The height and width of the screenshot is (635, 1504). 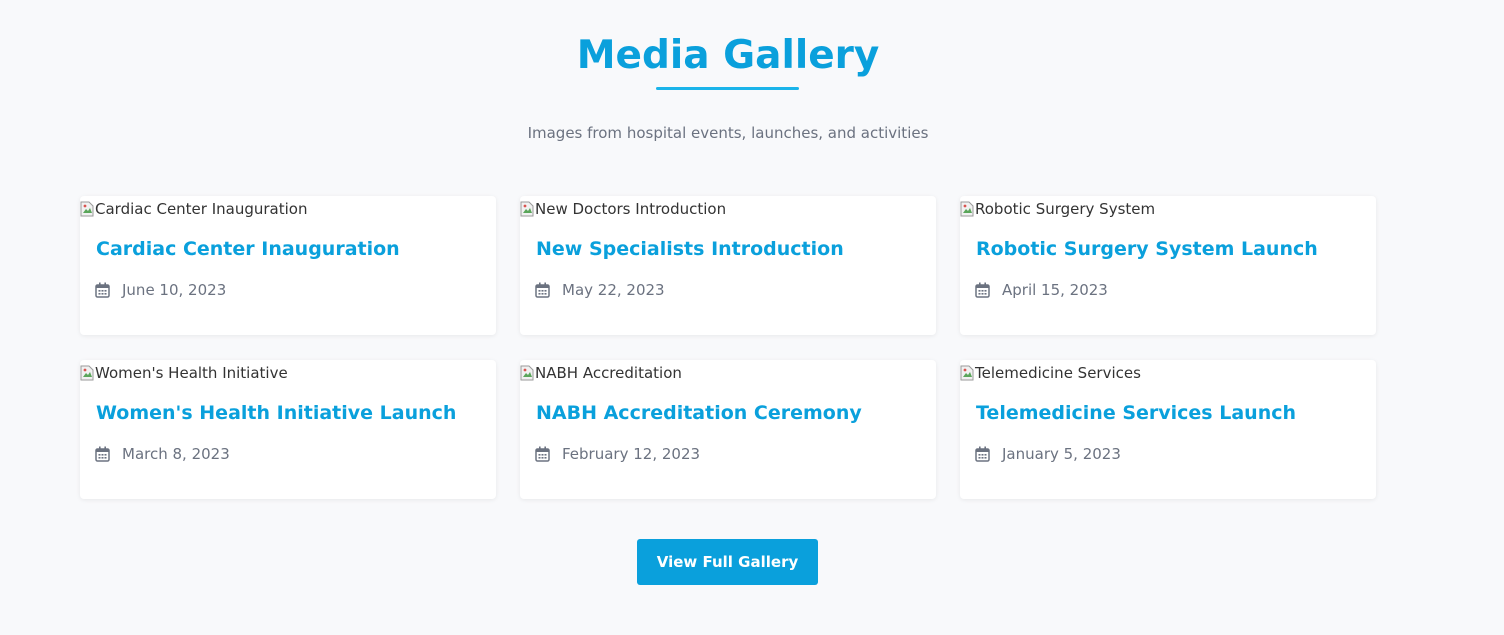 I want to click on image-alt-text: New Doctors Introduction, so click(x=631, y=209).